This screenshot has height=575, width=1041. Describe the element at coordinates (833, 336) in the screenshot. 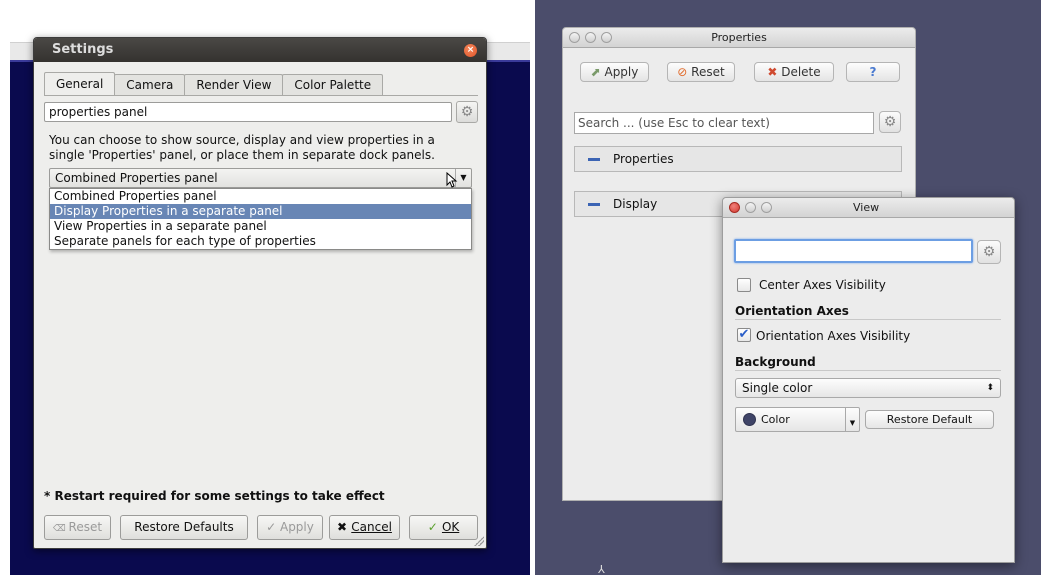

I see `orientation-axes-label: Orientation Axes Visibility` at that location.